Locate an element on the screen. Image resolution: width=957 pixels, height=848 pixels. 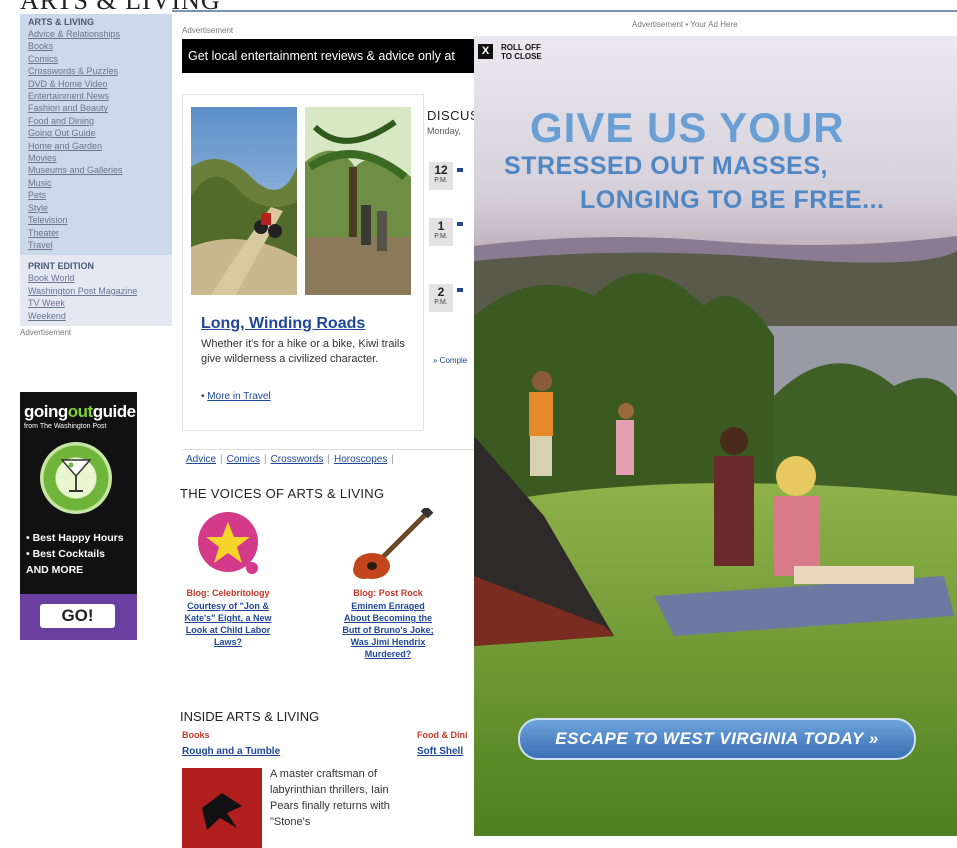
link-advice: Advice is located at coordinates (201, 459).